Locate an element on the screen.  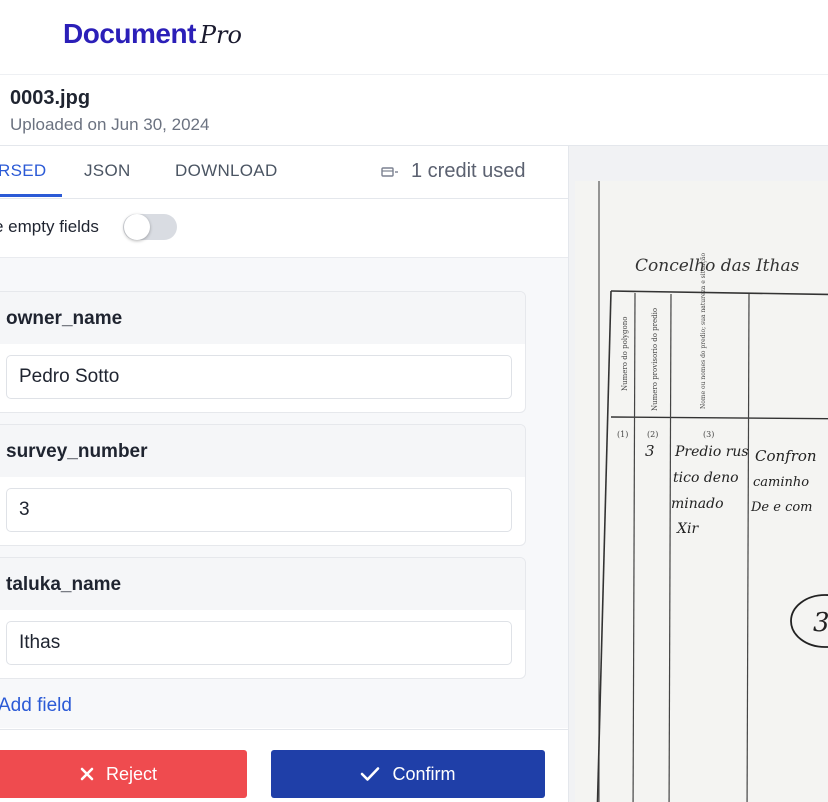
ledger-col-header-1: Numero do polygono is located at coordinates (625, 354).